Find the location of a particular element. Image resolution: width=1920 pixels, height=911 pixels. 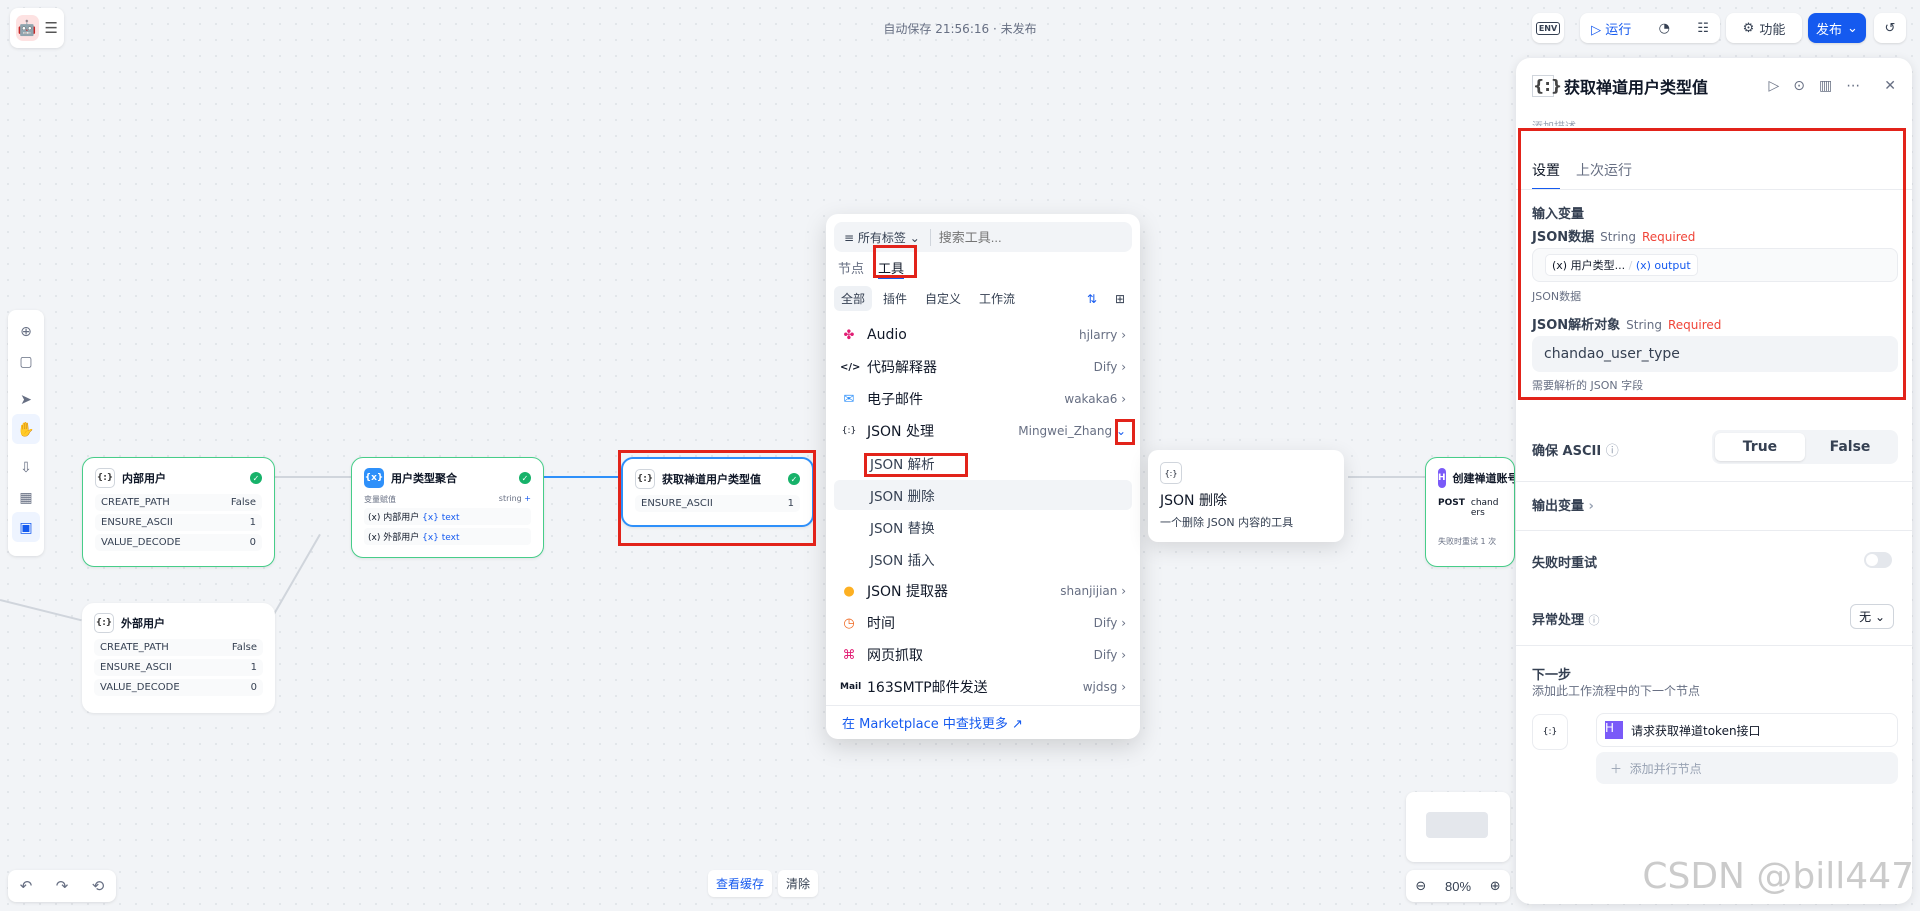

subtab-custom: 自定义 is located at coordinates (943, 298).